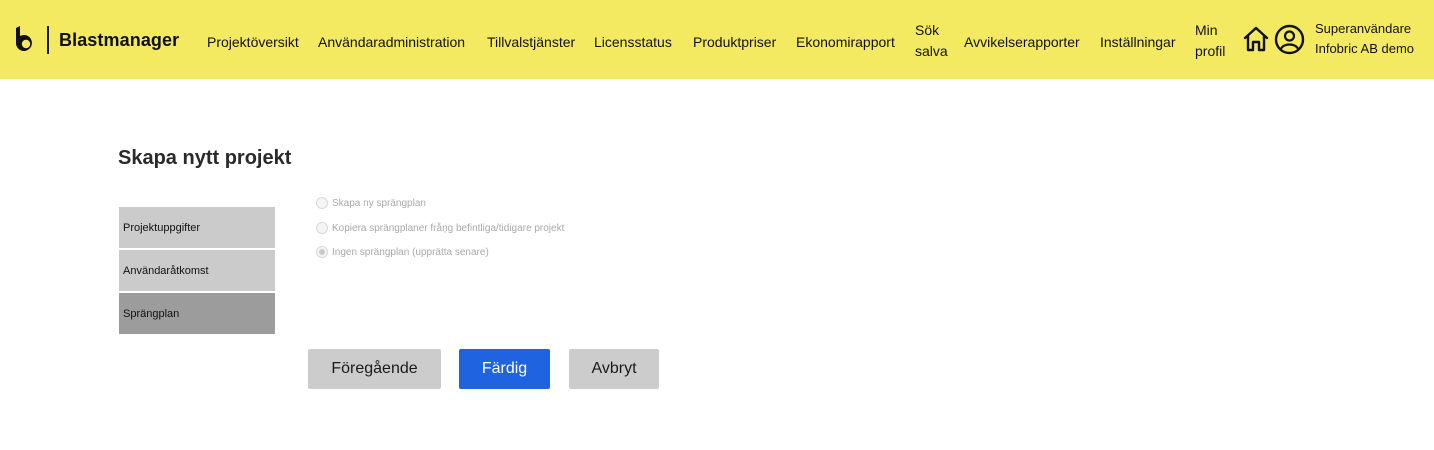 This screenshot has width=1434, height=450. What do you see at coordinates (1363, 28) in the screenshot?
I see `user-role: Superanvändare` at bounding box center [1363, 28].